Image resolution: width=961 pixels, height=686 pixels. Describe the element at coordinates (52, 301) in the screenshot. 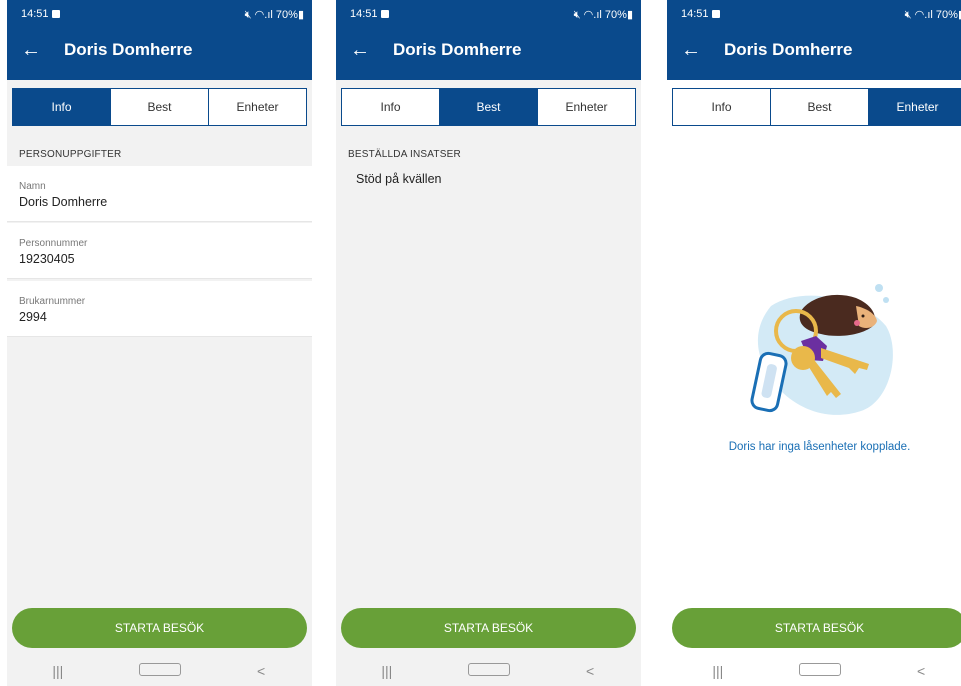

I see `field-label: Brukarnummer` at that location.